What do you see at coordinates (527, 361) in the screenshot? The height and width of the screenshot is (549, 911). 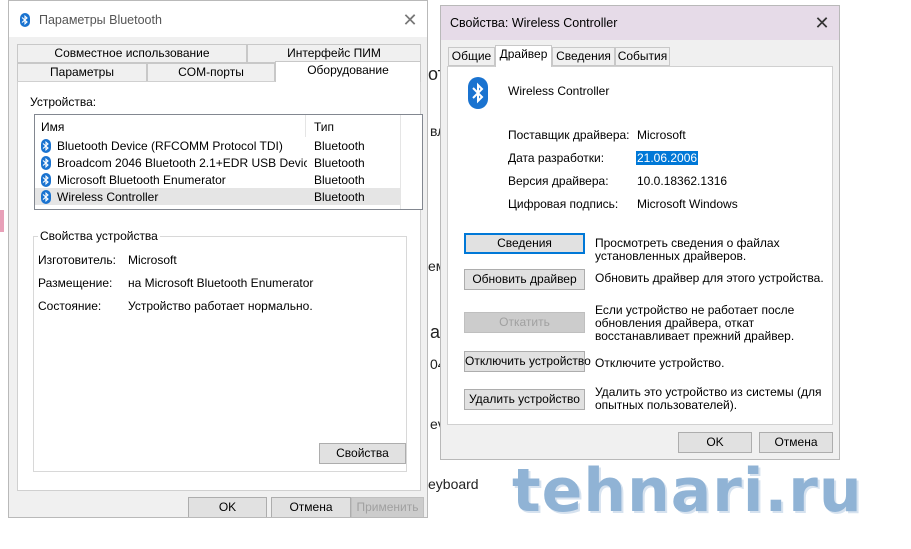 I see `disable-device-button: Отключить устройство` at bounding box center [527, 361].